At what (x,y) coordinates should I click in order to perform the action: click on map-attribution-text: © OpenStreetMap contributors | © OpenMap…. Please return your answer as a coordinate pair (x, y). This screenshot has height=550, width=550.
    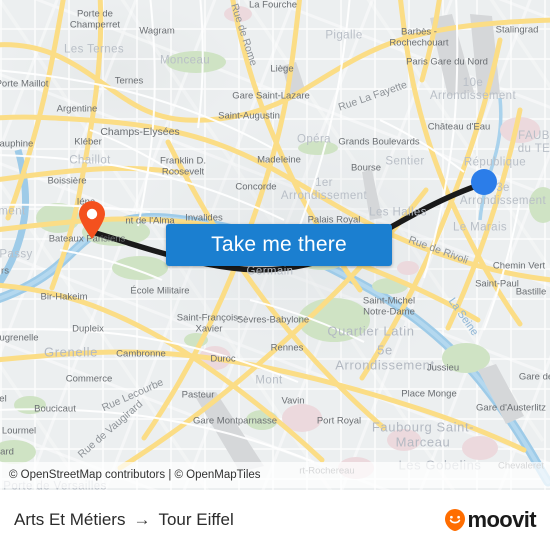
    Looking at the image, I should click on (130, 475).